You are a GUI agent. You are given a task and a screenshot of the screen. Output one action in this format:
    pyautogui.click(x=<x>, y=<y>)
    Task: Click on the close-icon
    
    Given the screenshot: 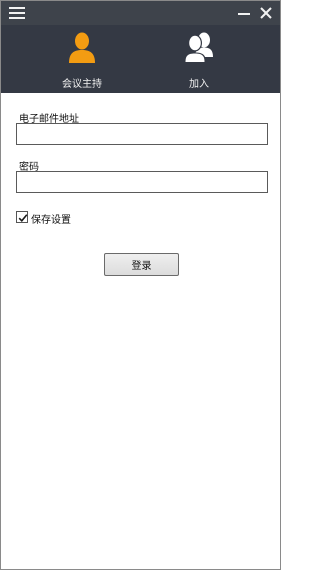 What is the action you would take?
    pyautogui.click(x=266, y=13)
    